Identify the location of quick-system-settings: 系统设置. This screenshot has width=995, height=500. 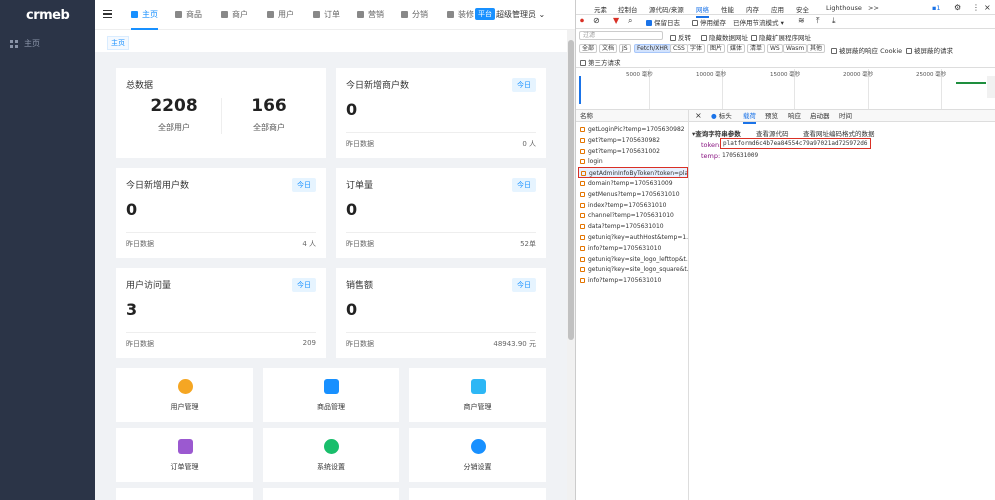
(331, 455).